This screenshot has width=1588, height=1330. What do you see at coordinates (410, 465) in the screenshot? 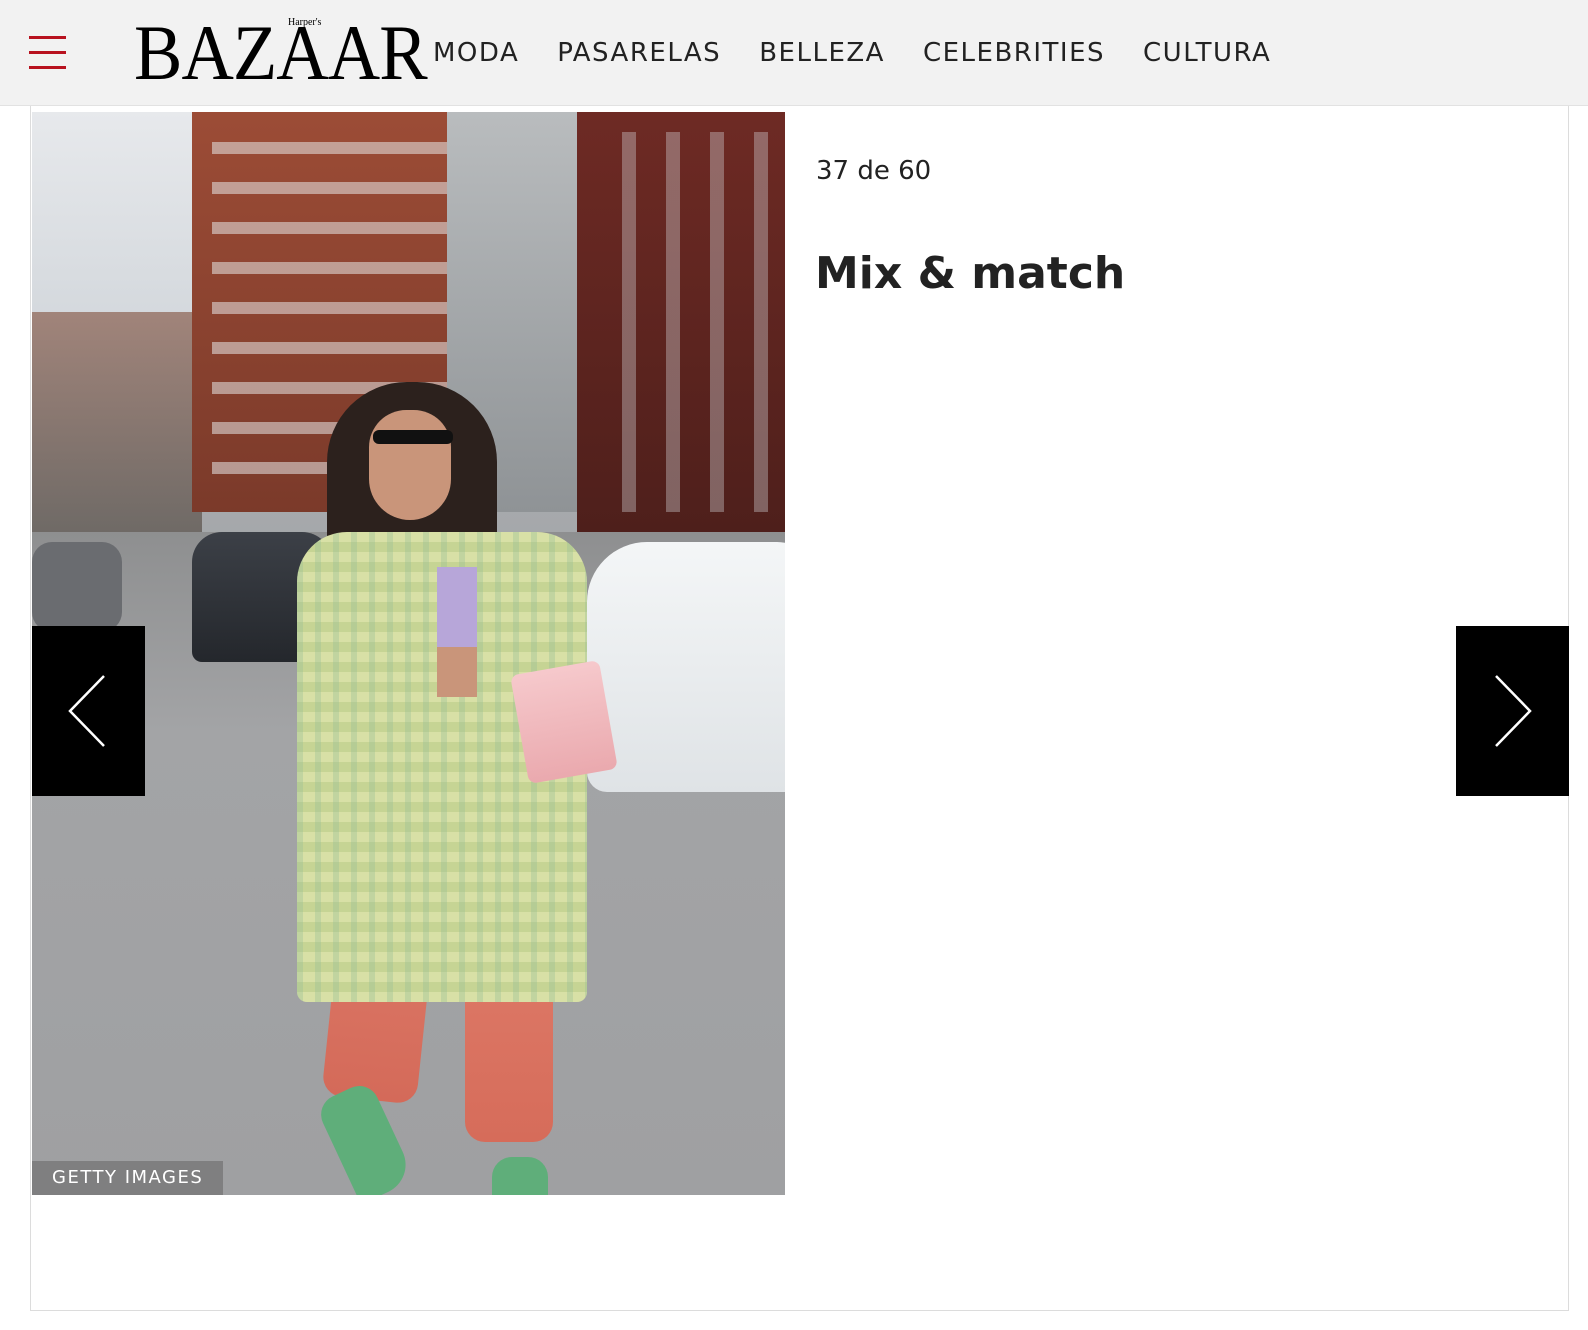
I see `photo-face` at bounding box center [410, 465].